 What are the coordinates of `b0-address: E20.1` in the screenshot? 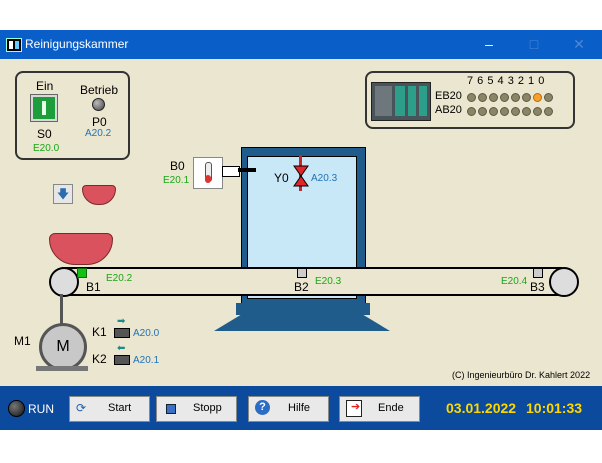 It's located at (176, 180).